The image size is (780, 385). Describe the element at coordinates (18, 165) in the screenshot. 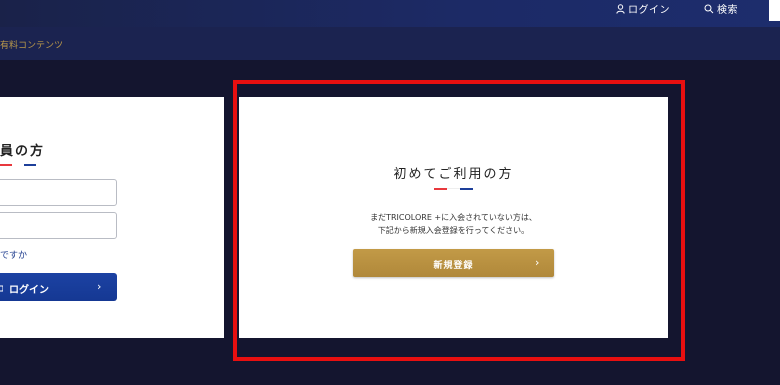

I see `member-tricolor-divider` at that location.